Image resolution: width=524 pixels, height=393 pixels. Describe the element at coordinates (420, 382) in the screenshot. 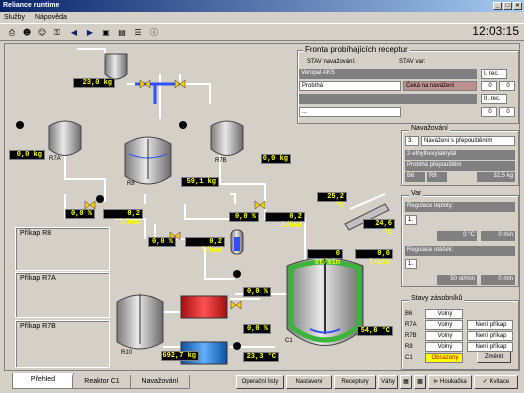

I see `ai-icon: ▩` at that location.